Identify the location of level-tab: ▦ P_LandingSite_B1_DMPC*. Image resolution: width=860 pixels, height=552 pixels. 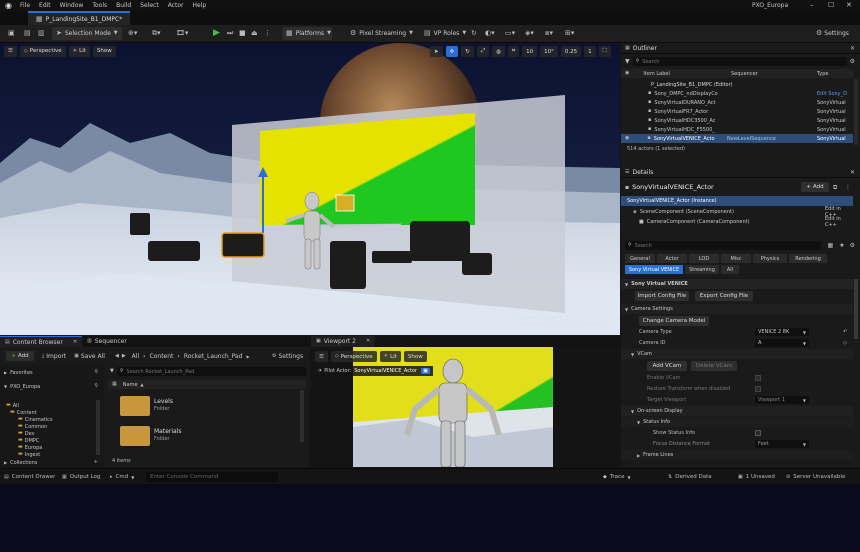
(79, 18).